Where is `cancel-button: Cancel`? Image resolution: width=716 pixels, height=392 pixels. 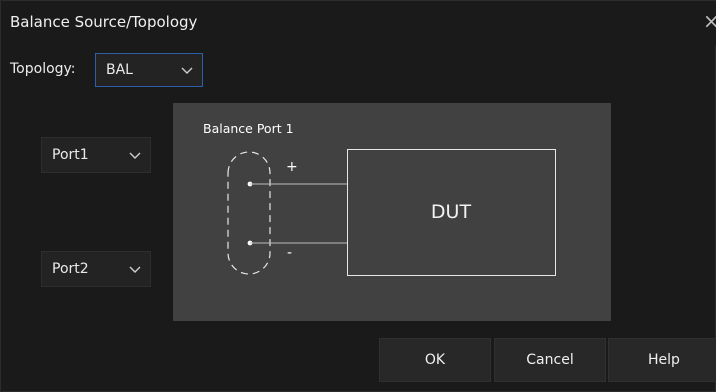 cancel-button: Cancel is located at coordinates (550, 360).